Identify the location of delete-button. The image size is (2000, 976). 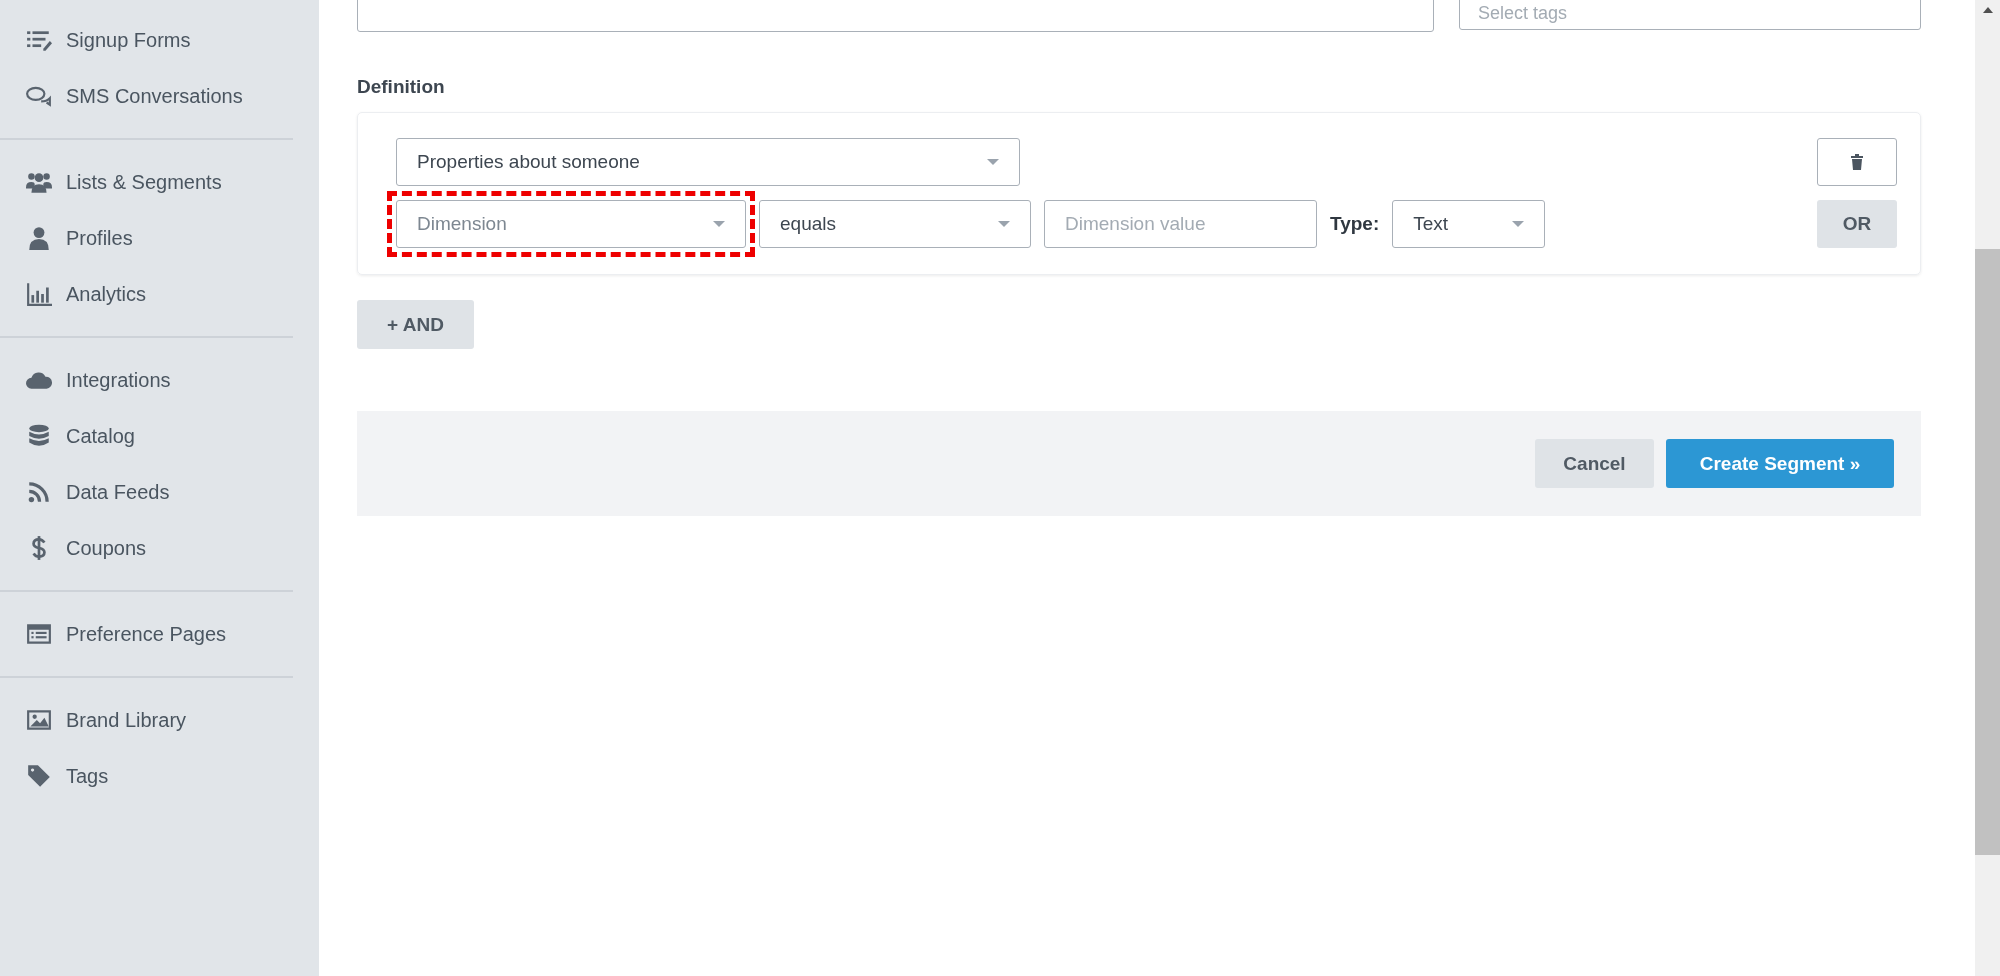
(1857, 162).